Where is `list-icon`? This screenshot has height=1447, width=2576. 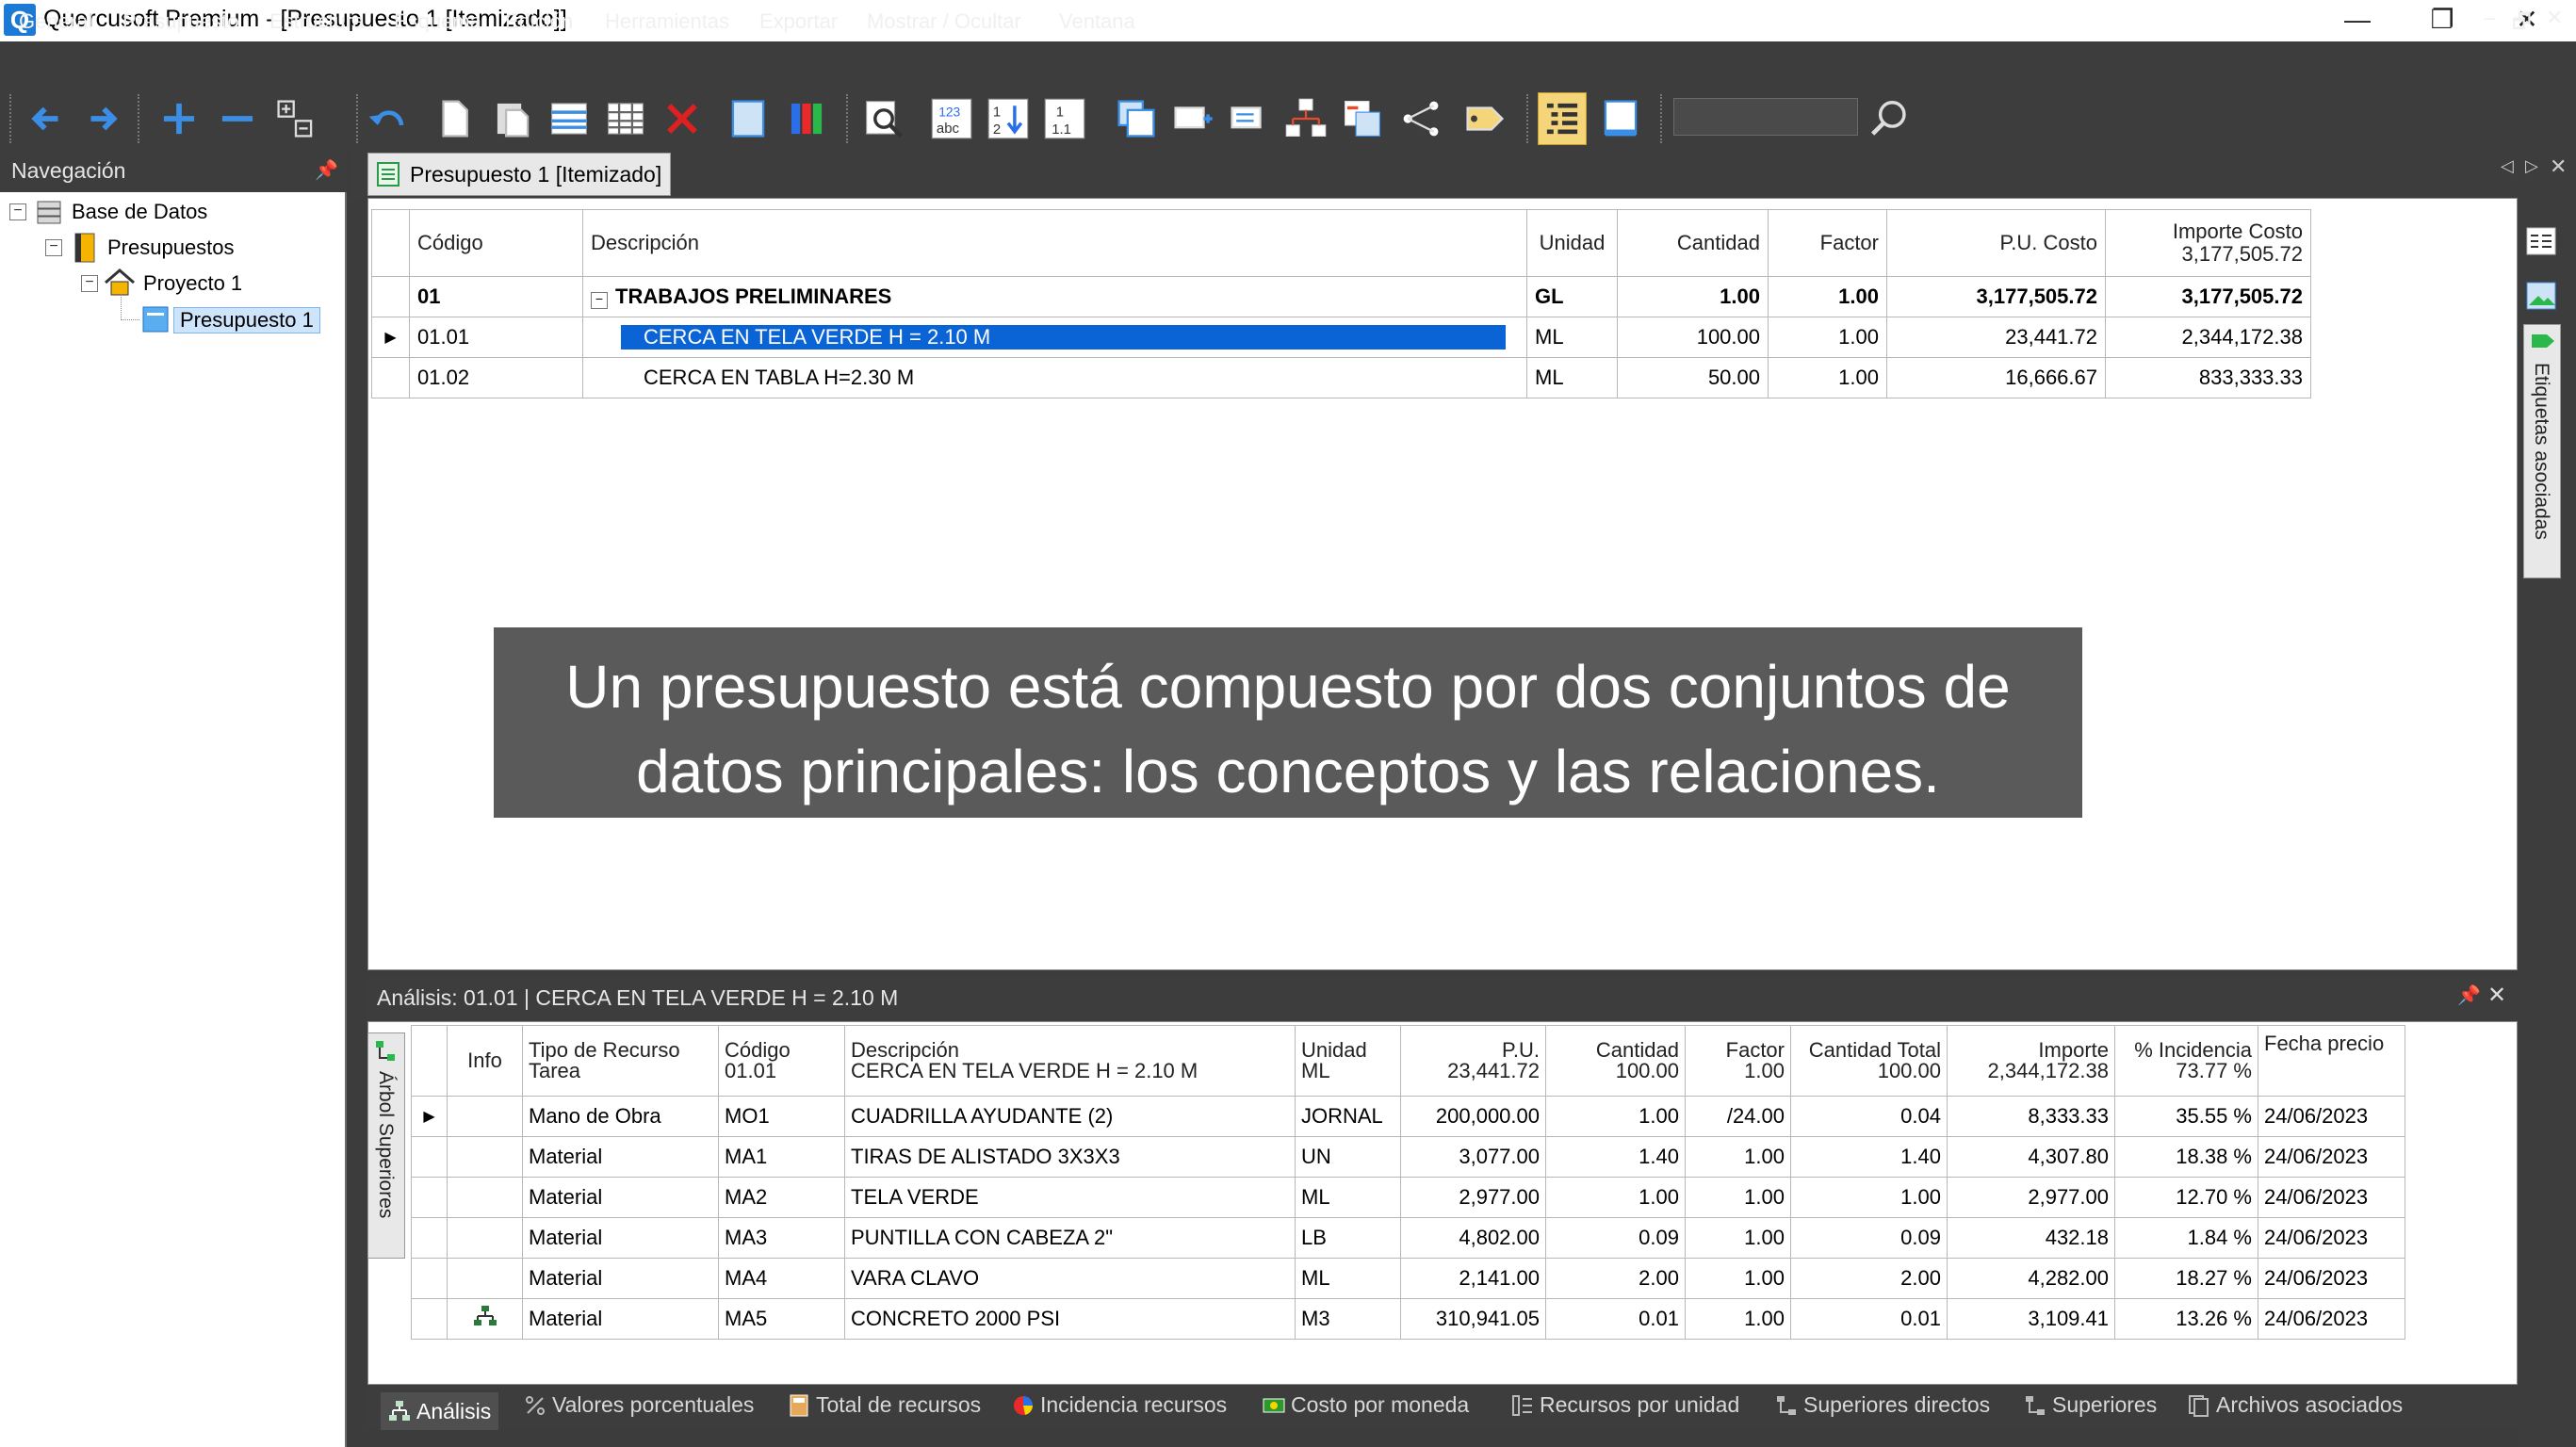 list-icon is located at coordinates (1249, 118).